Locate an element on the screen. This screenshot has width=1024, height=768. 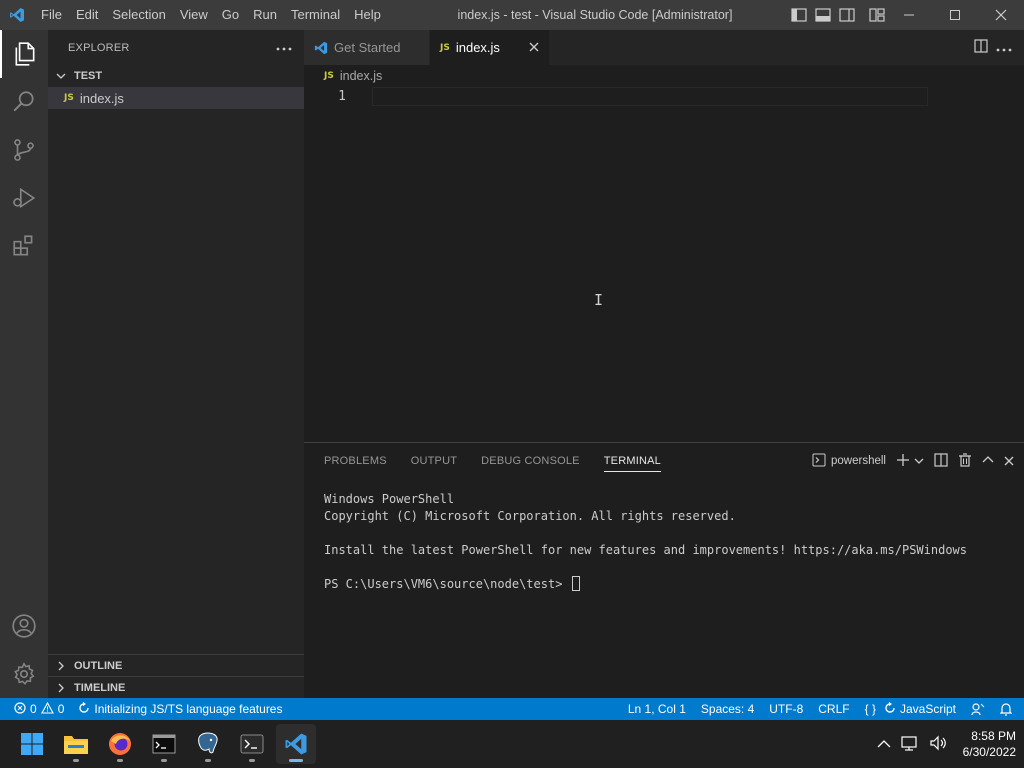
menu-edit: Edit is located at coordinates (87, 15).